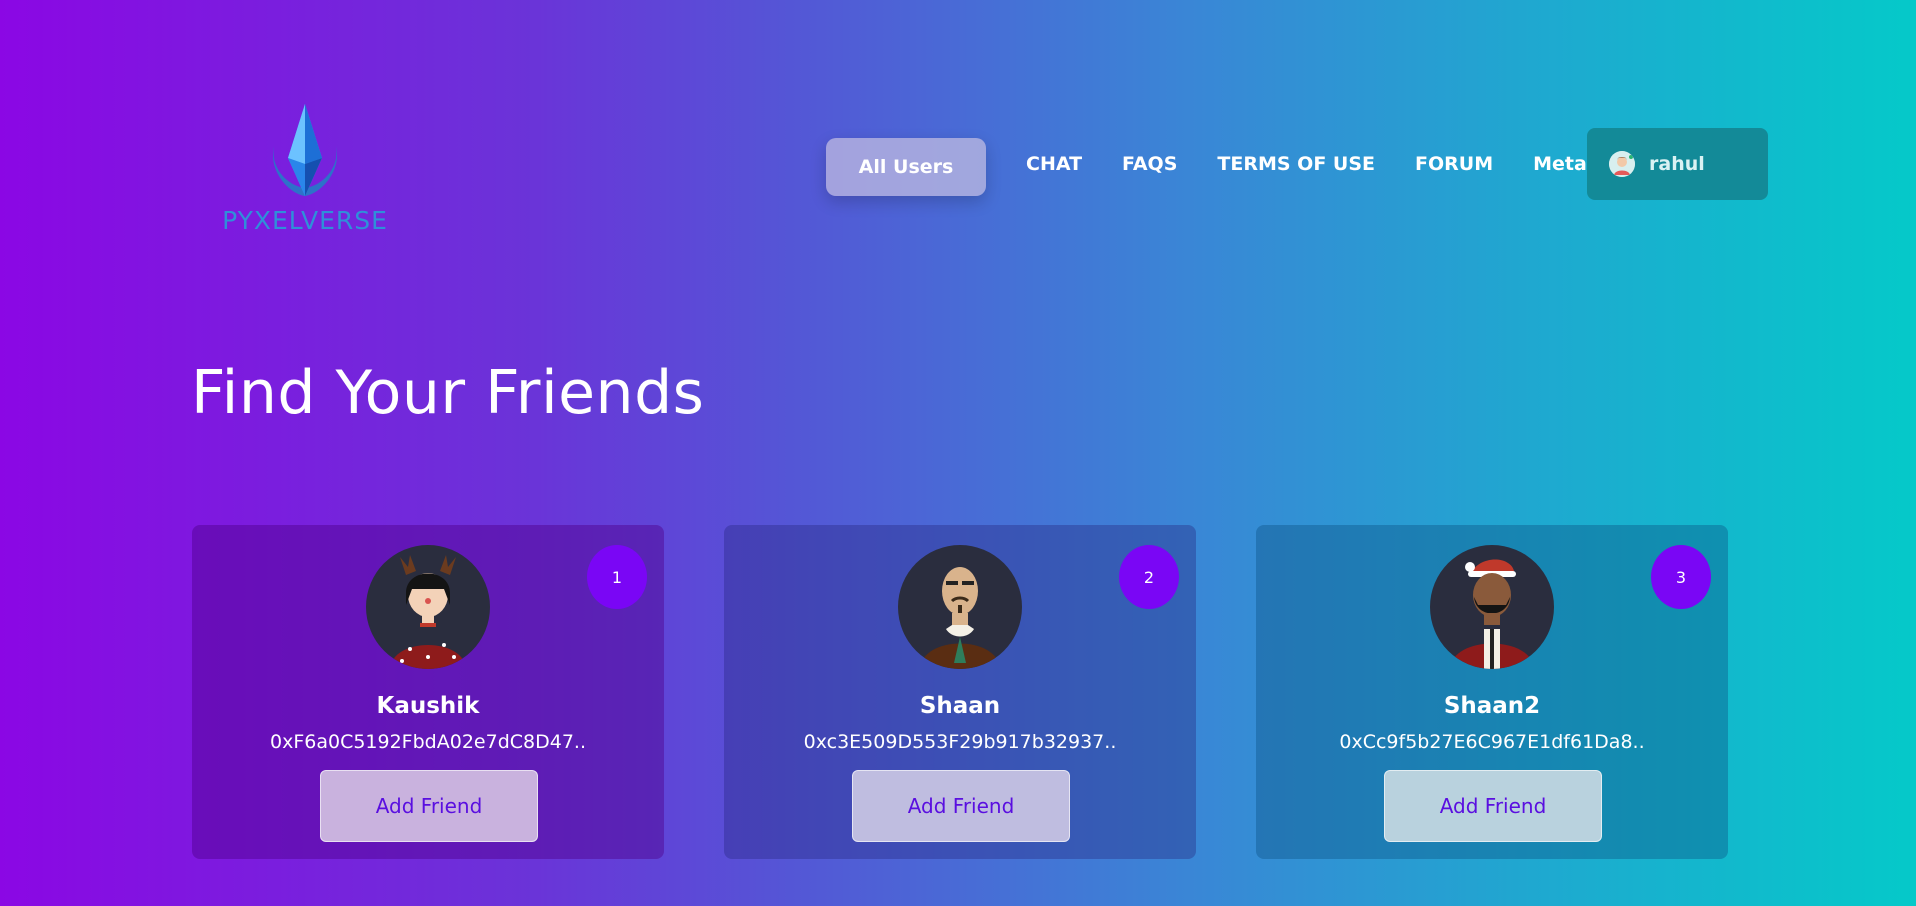 This screenshot has width=1916, height=906. I want to click on nav-faqs: FAQS, so click(1149, 164).